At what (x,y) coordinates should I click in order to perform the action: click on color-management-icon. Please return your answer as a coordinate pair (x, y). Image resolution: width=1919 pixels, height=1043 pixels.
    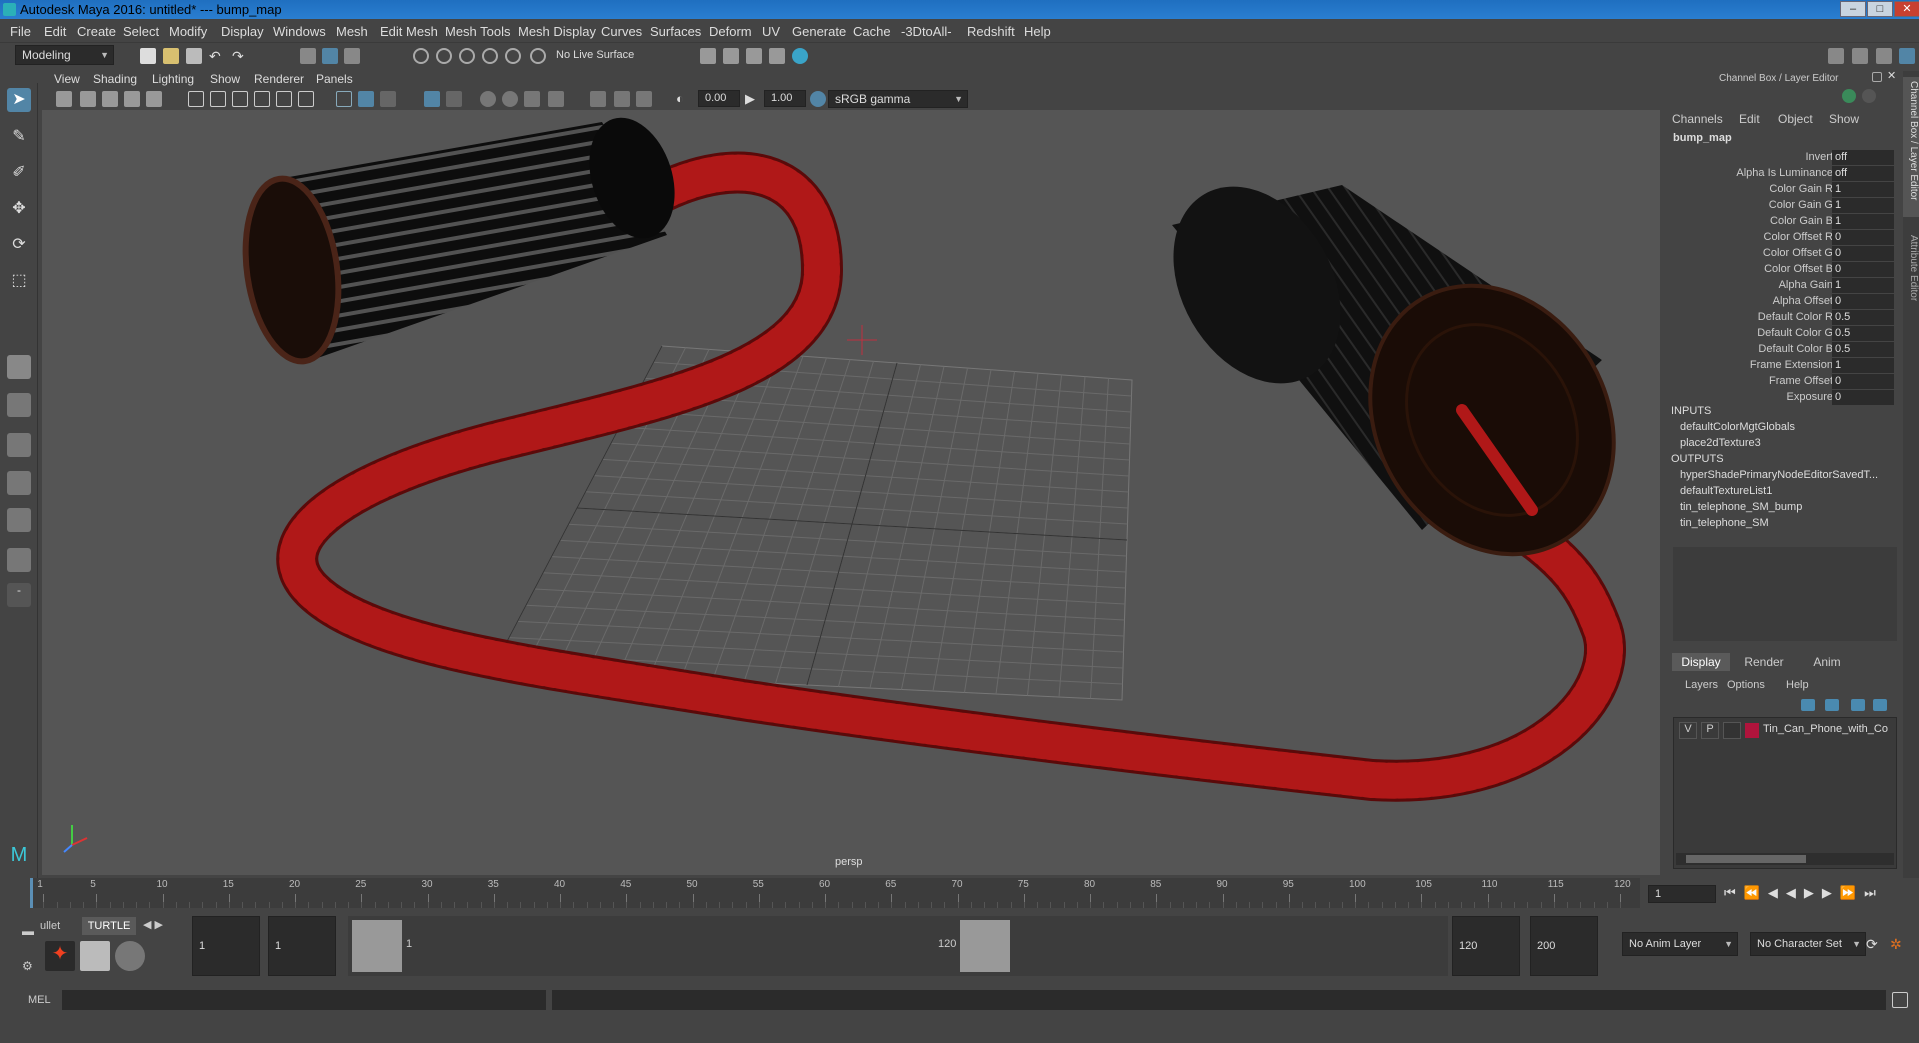
    Looking at the image, I should click on (818, 99).